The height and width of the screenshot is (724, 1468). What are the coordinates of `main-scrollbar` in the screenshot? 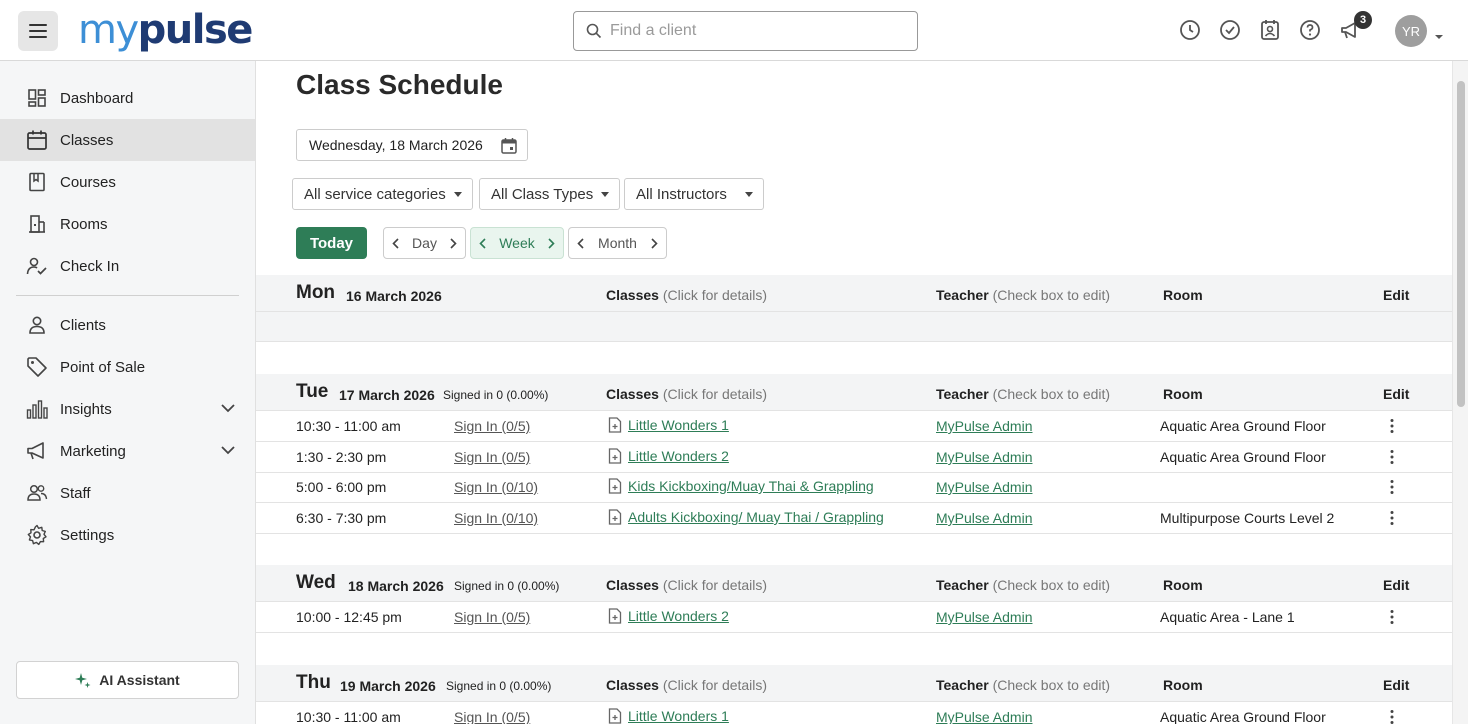 It's located at (1460, 392).